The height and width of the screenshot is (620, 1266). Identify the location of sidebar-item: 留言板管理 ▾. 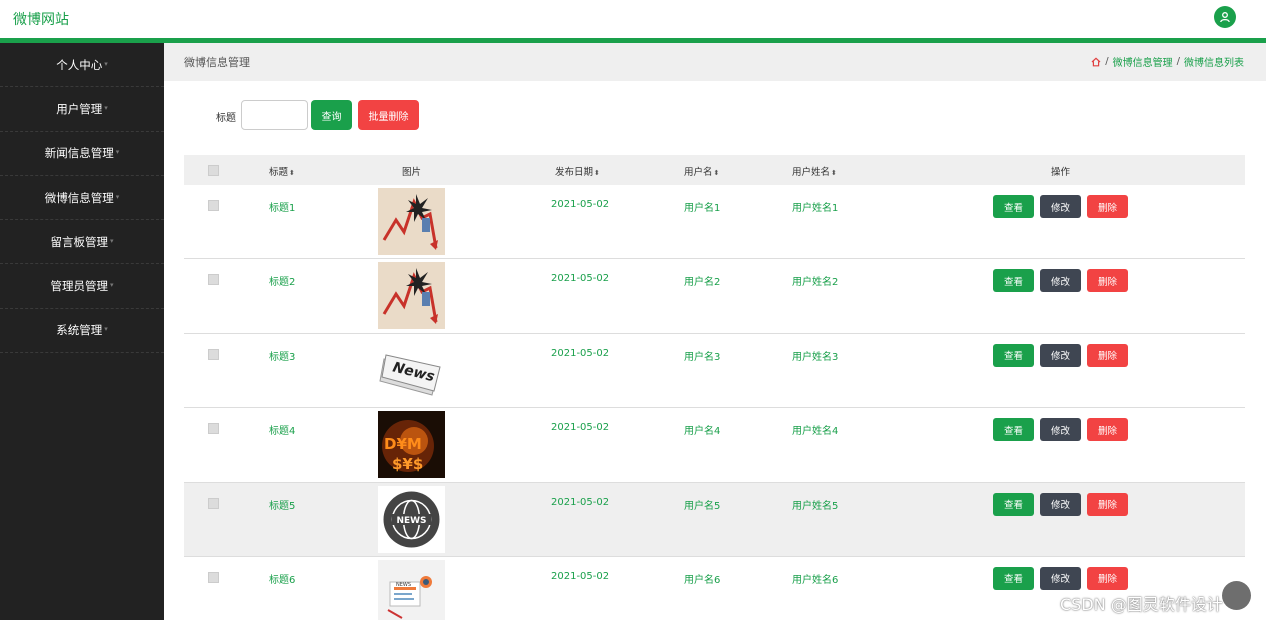
(82, 242).